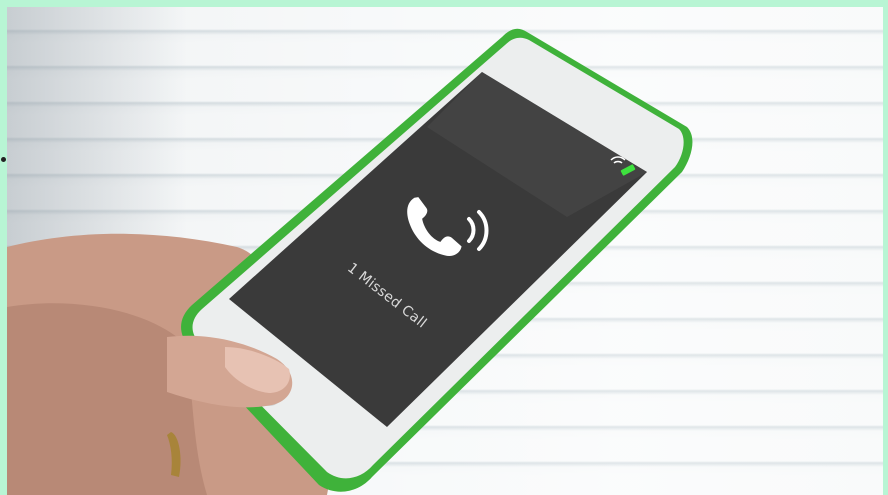  I want to click on bullet-marker, so click(3, 159).